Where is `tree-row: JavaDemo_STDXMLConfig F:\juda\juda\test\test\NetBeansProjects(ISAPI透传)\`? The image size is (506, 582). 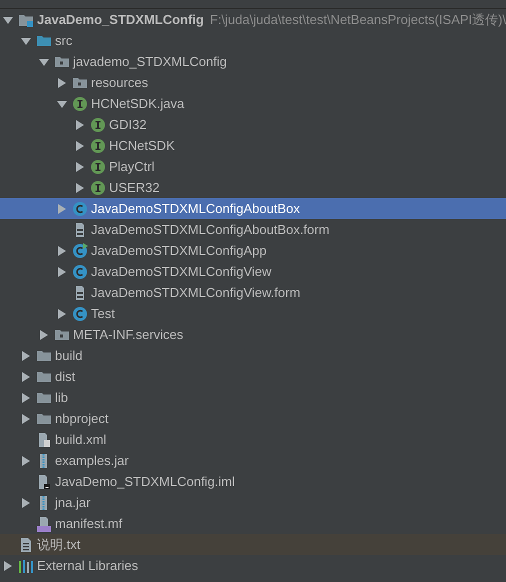
tree-row: JavaDemo_STDXMLConfig F:\juda\juda\test\test\NetBeansProjects(ISAPI透传)\ is located at coordinates (253, 19).